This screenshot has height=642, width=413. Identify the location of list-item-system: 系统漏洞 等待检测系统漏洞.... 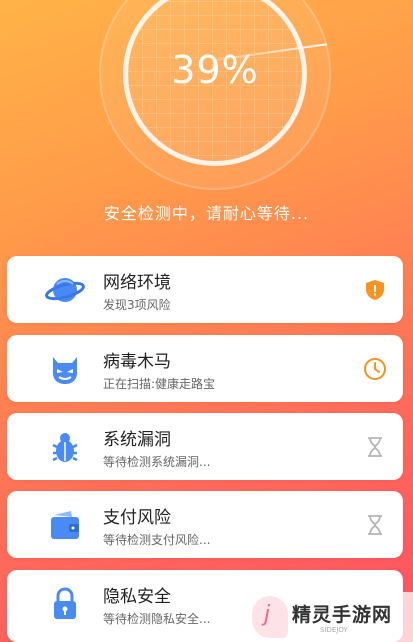
(205, 446).